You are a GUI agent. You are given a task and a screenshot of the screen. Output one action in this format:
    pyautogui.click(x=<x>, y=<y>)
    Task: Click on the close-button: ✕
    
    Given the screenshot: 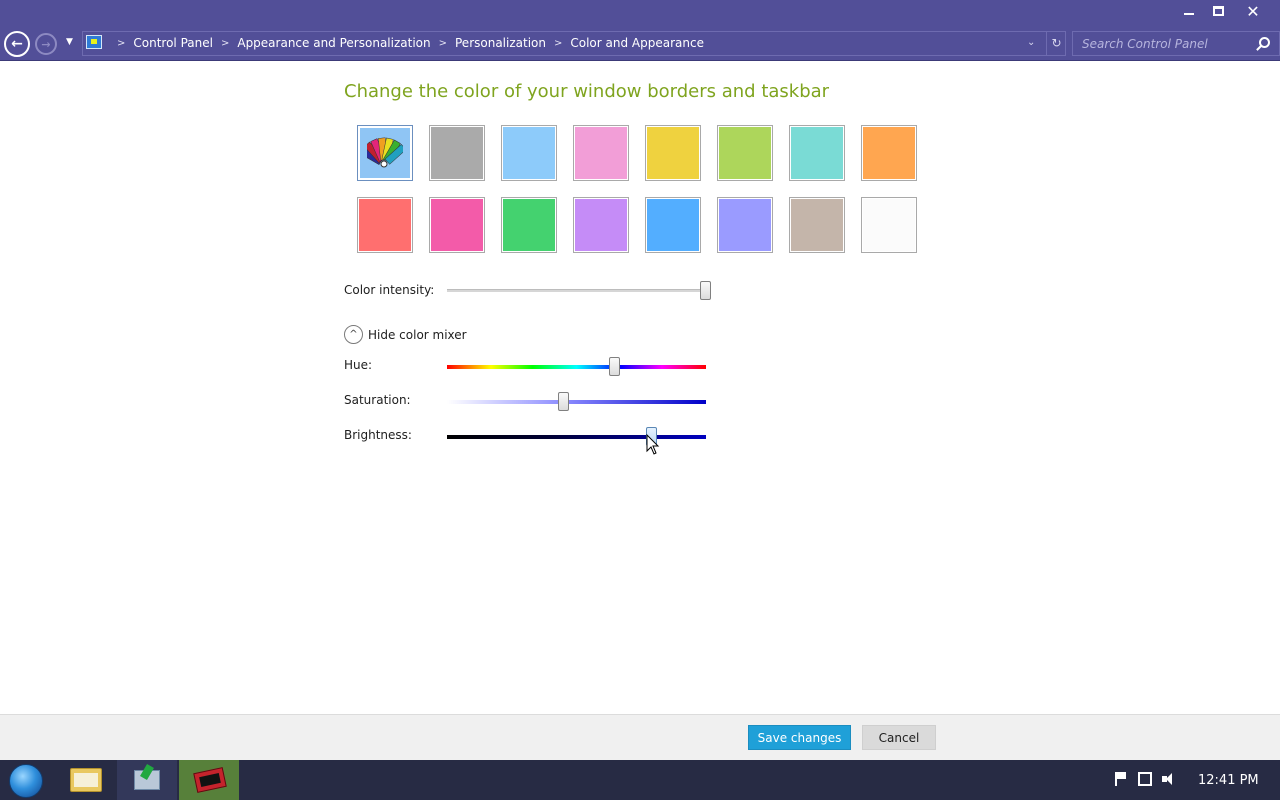 What is the action you would take?
    pyautogui.click(x=1253, y=11)
    